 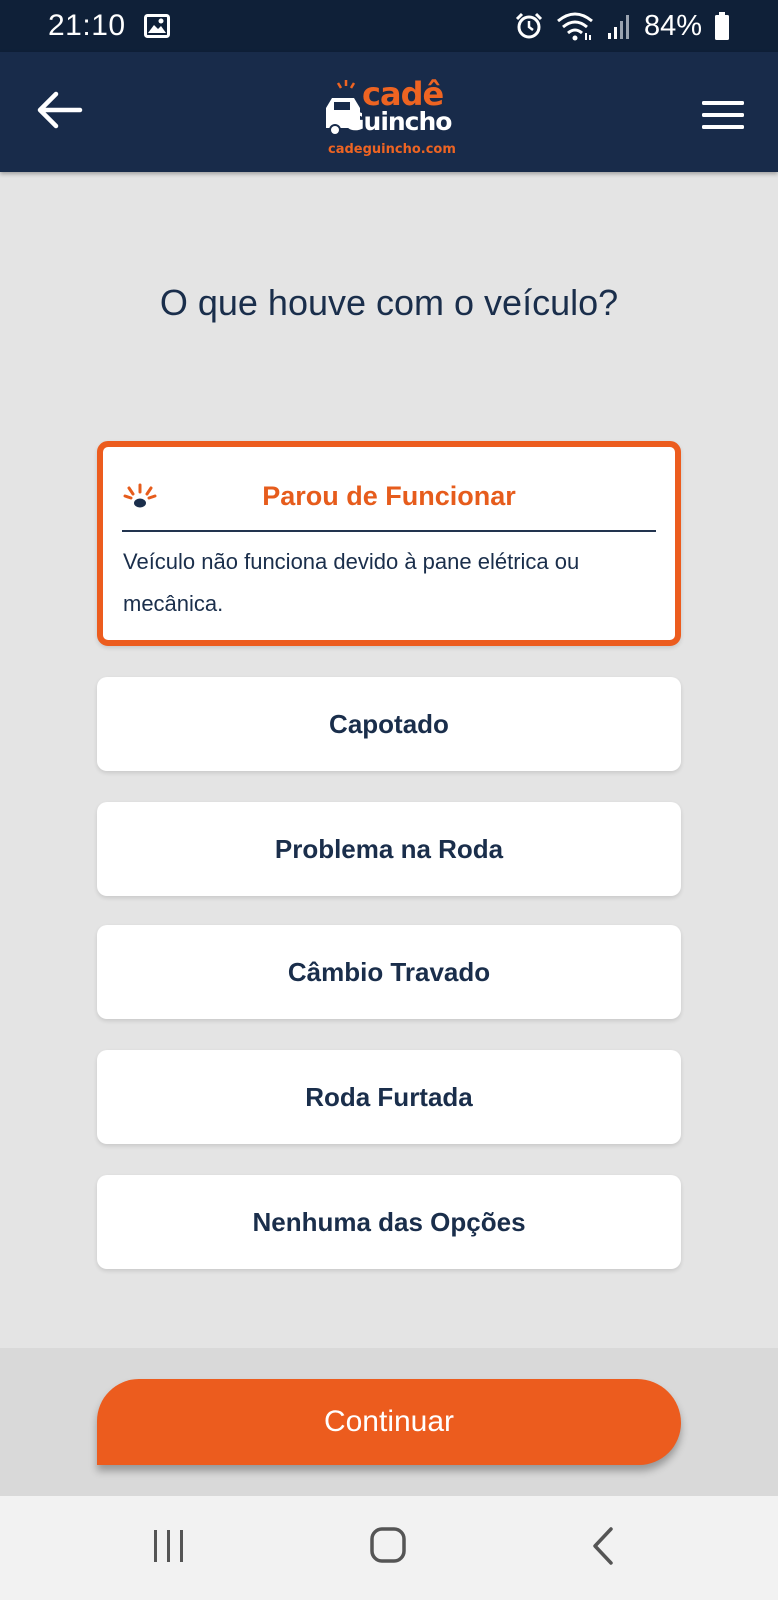 I want to click on option-problema-na-roda: Problema na Roda, so click(x=389, y=849).